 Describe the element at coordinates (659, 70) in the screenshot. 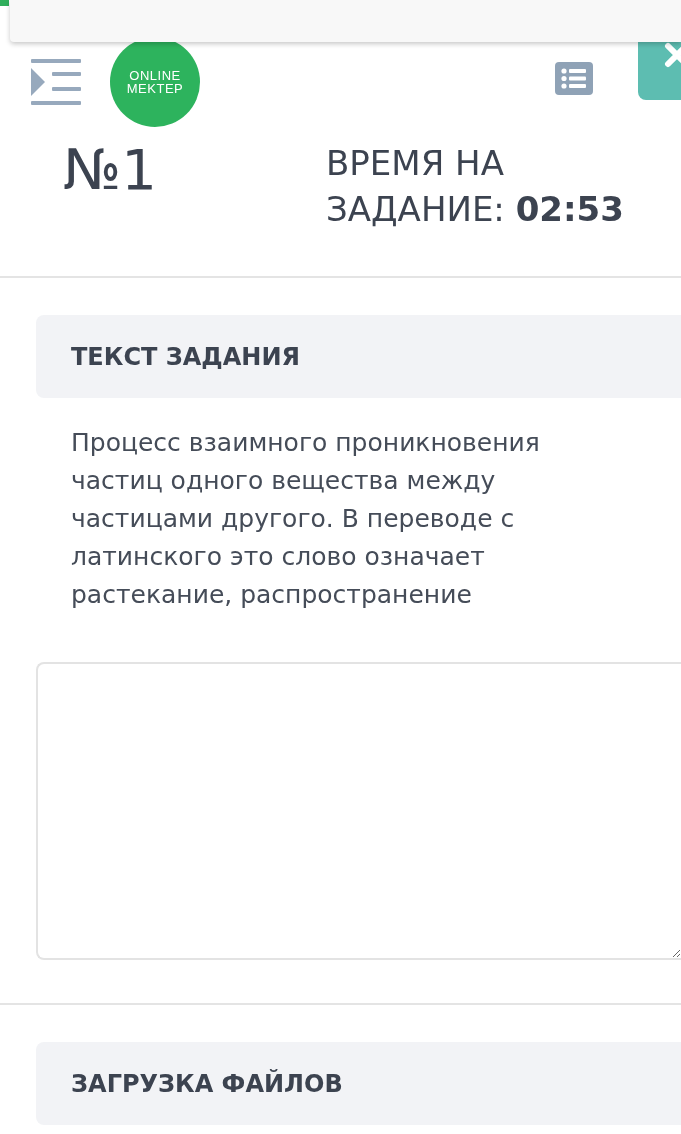

I see `close-button` at that location.